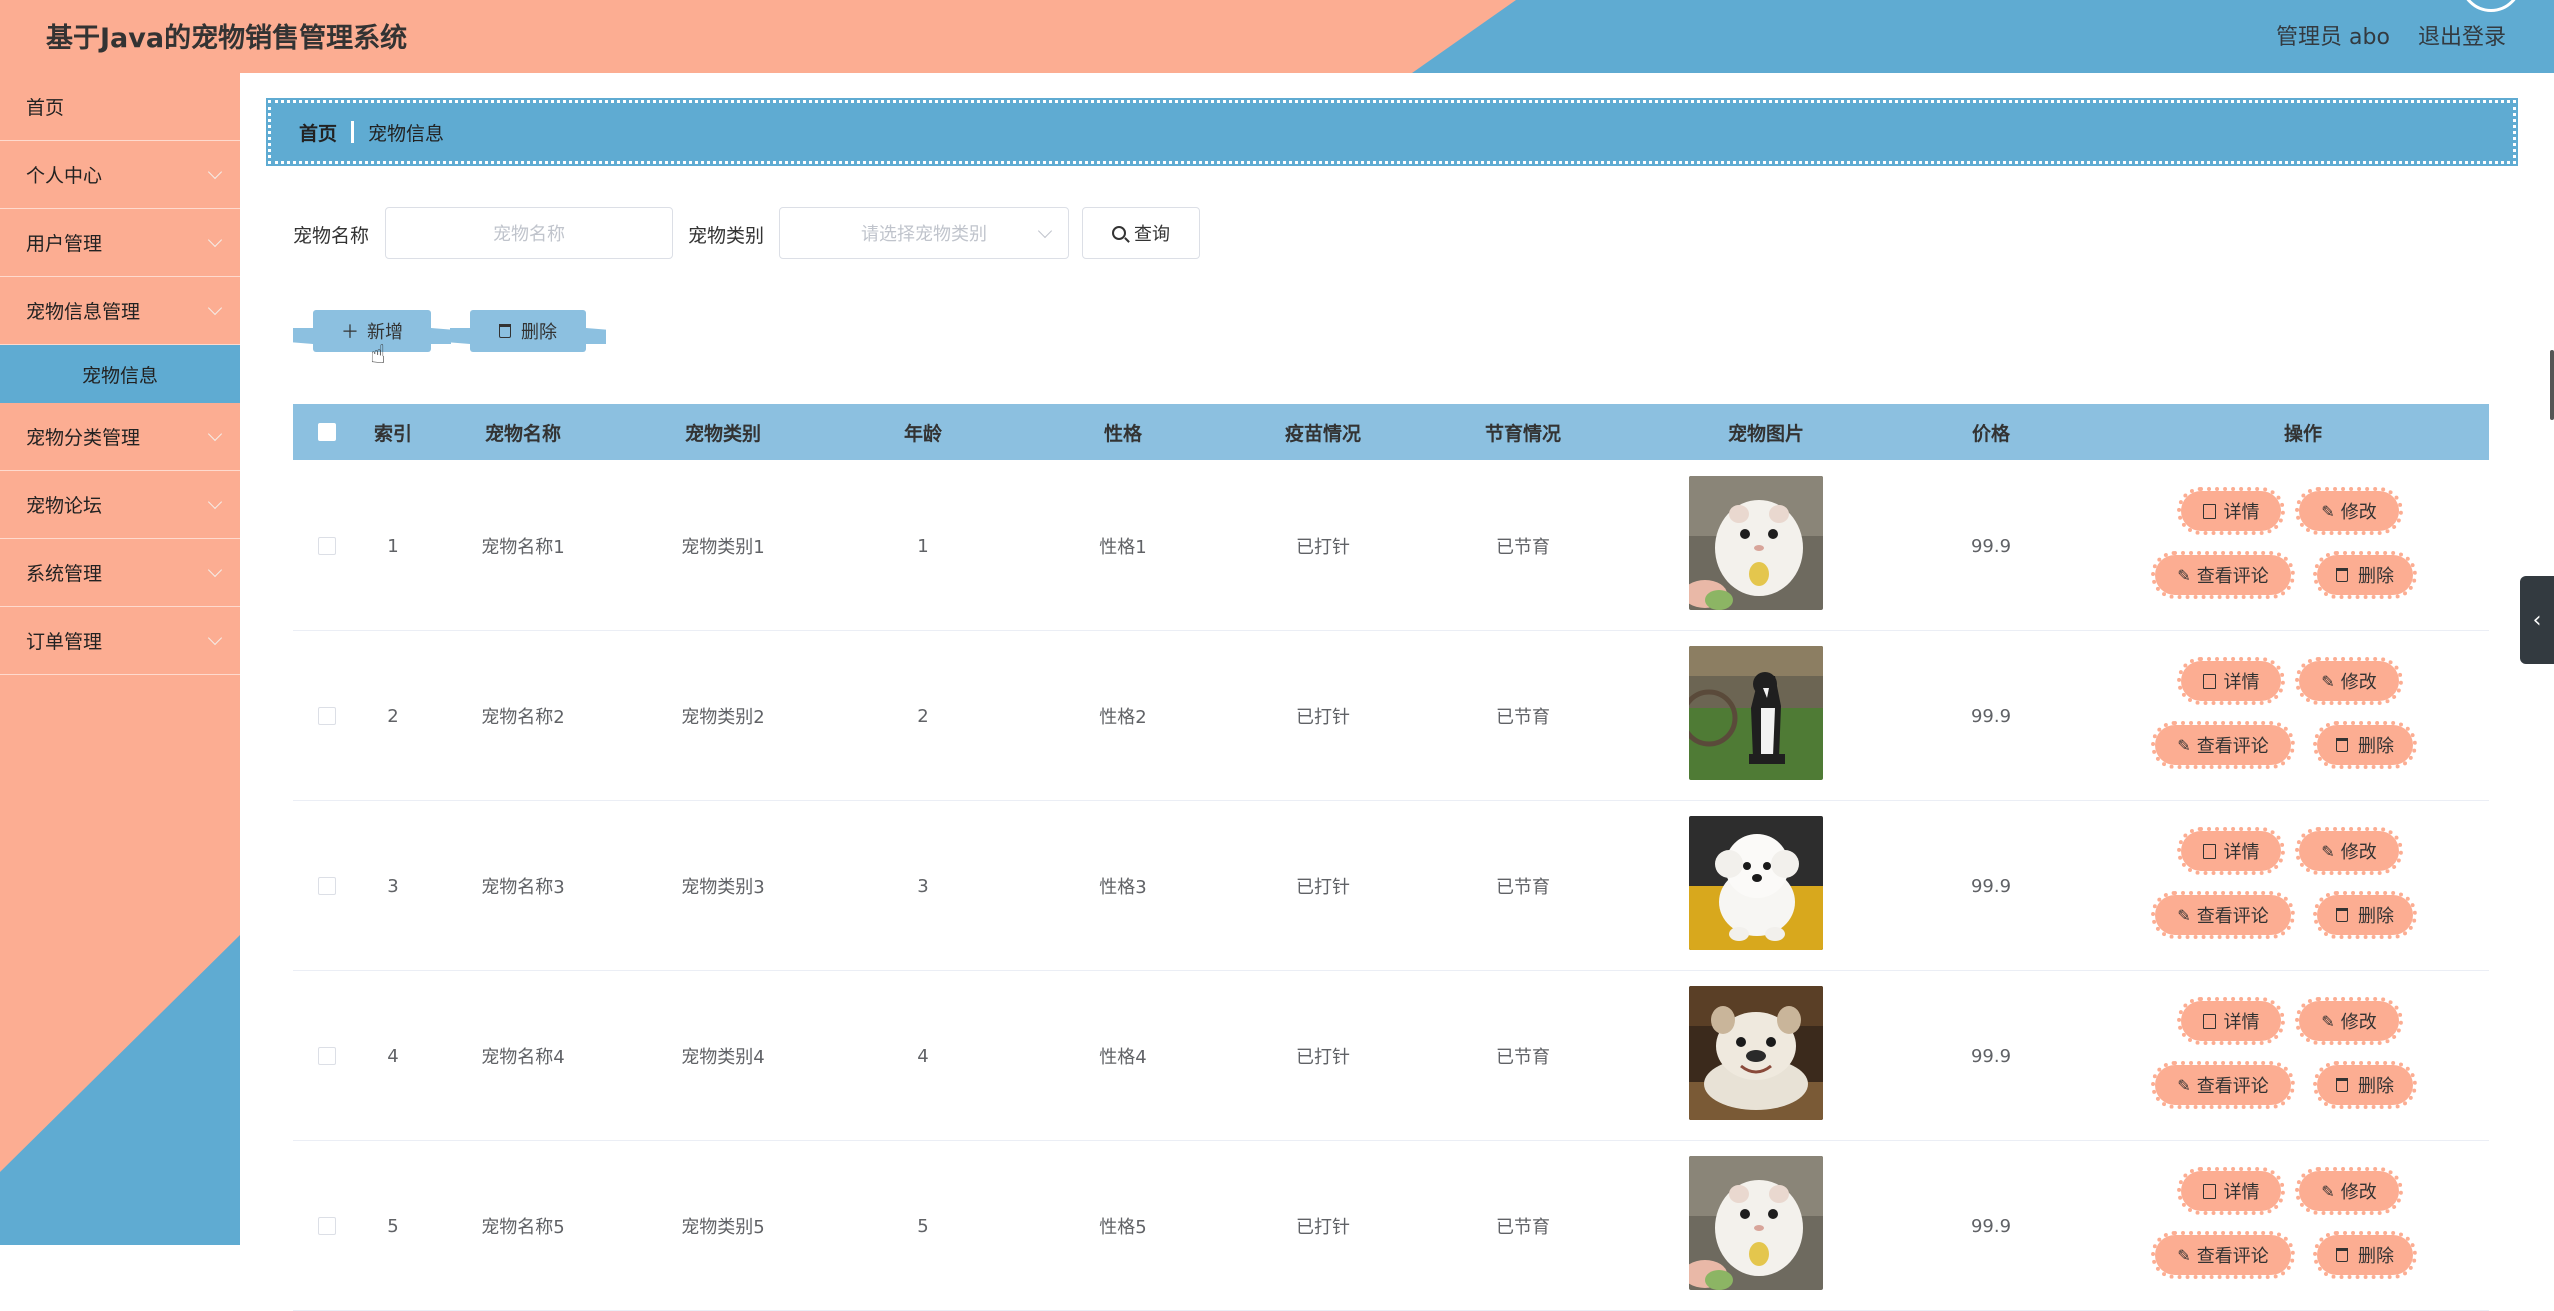 This screenshot has height=1311, width=2554. Describe the element at coordinates (120, 641) in the screenshot. I see `sidebar-item-order-management: 订单管理` at that location.